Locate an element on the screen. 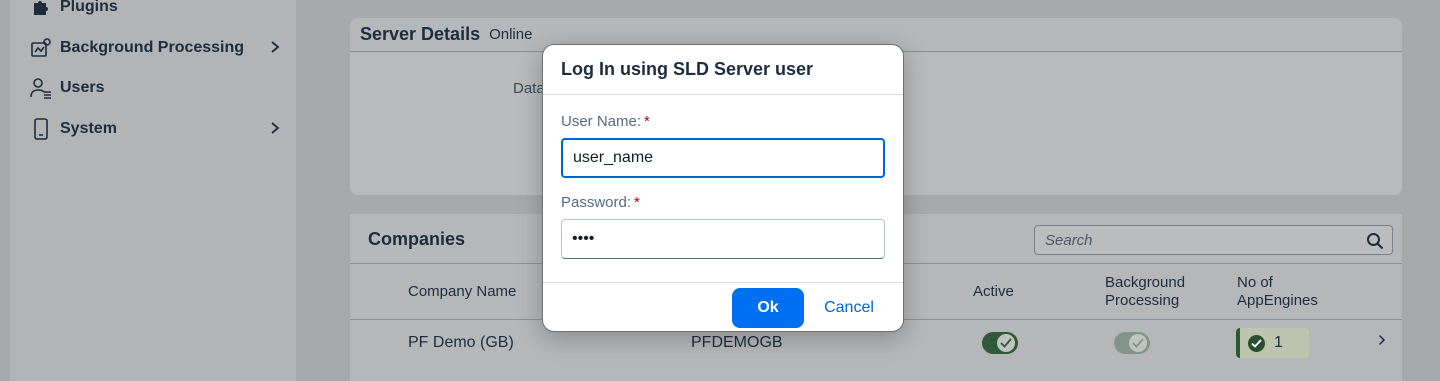 Image resolution: width=1440 pixels, height=381 pixels. dialog-title: Log In using SLD Server user is located at coordinates (687, 69).